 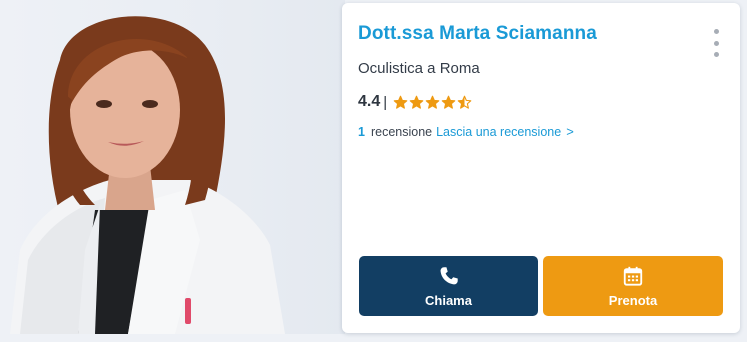 I want to click on review-label: recensione, so click(x=401, y=131).